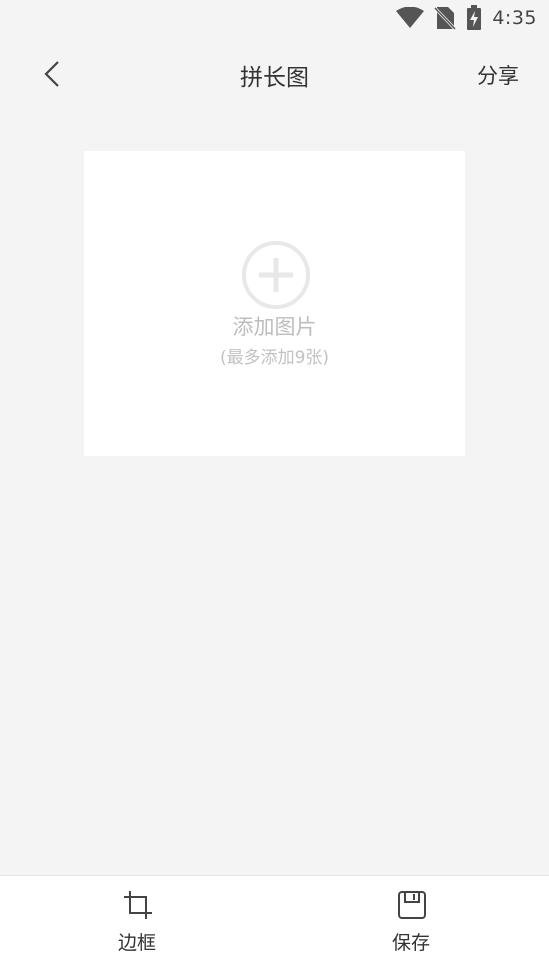 The height and width of the screenshot is (976, 549). I want to click on add-image-hint: (最多添加9张), so click(274, 358).